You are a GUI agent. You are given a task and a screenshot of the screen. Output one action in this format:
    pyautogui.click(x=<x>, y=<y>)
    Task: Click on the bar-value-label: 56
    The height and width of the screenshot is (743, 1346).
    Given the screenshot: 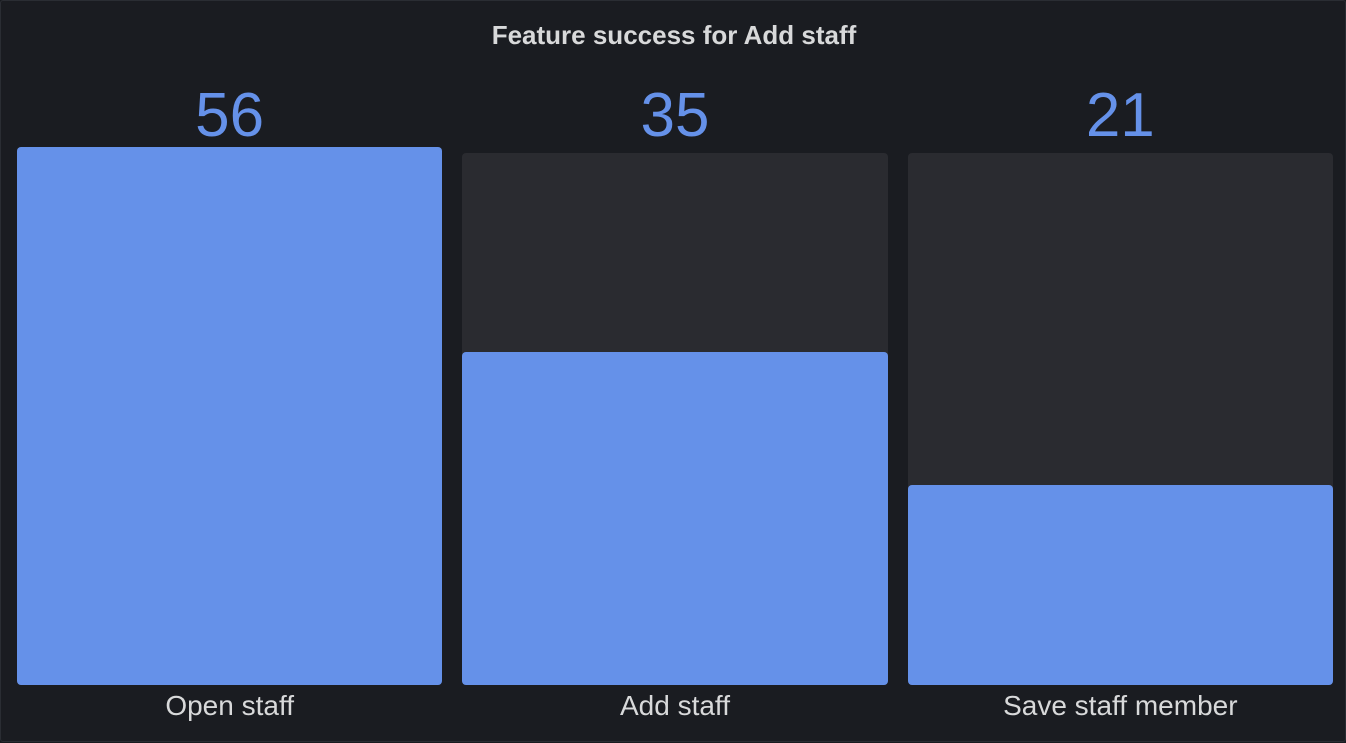 What is the action you would take?
    pyautogui.click(x=230, y=115)
    